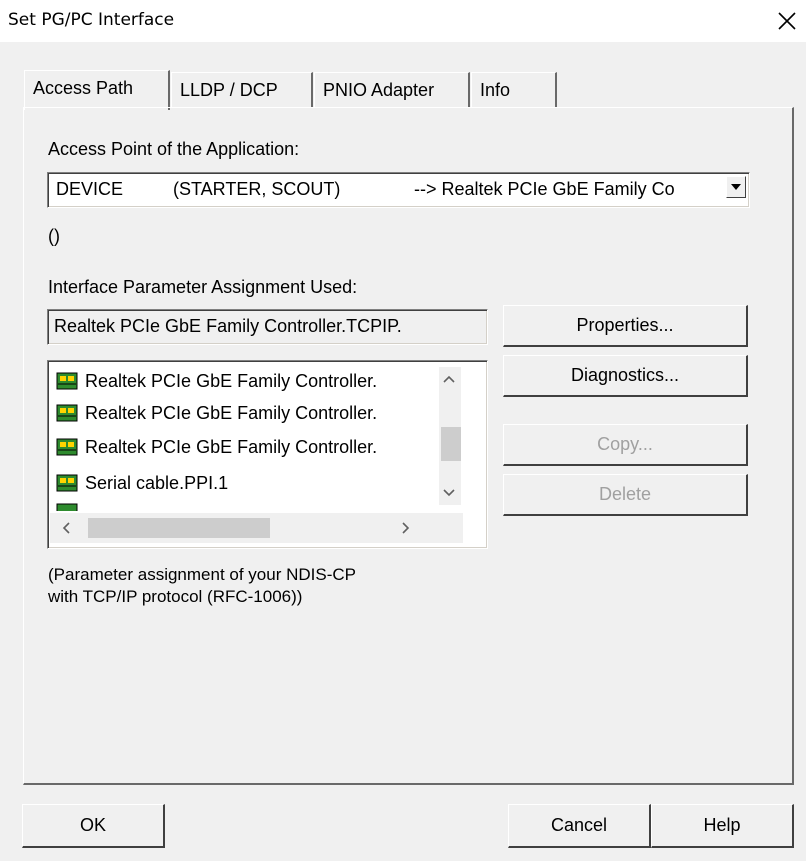 Image resolution: width=806 pixels, height=861 pixels. Describe the element at coordinates (90, 189) in the screenshot. I see `combo-col-device: DEVICE` at that location.